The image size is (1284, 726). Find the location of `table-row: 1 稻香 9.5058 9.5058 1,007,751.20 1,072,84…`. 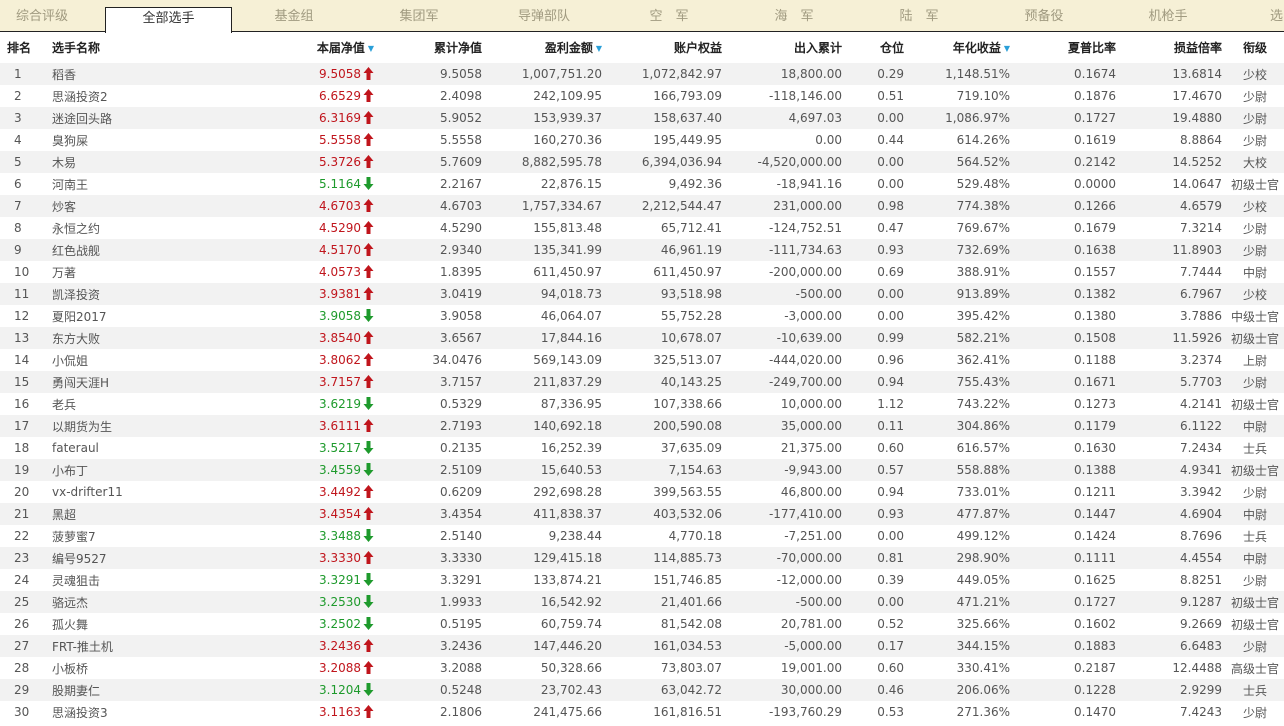

table-row: 1 稻香 9.5058 9.5058 1,007,751.20 1,072,84… is located at coordinates (642, 74).